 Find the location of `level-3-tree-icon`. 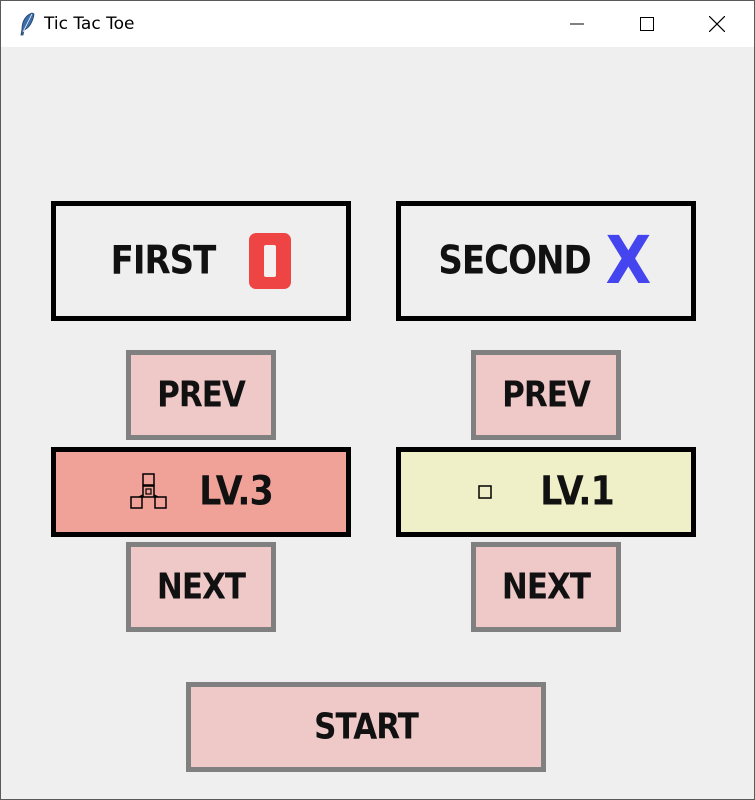

level-3-tree-icon is located at coordinates (148, 491).